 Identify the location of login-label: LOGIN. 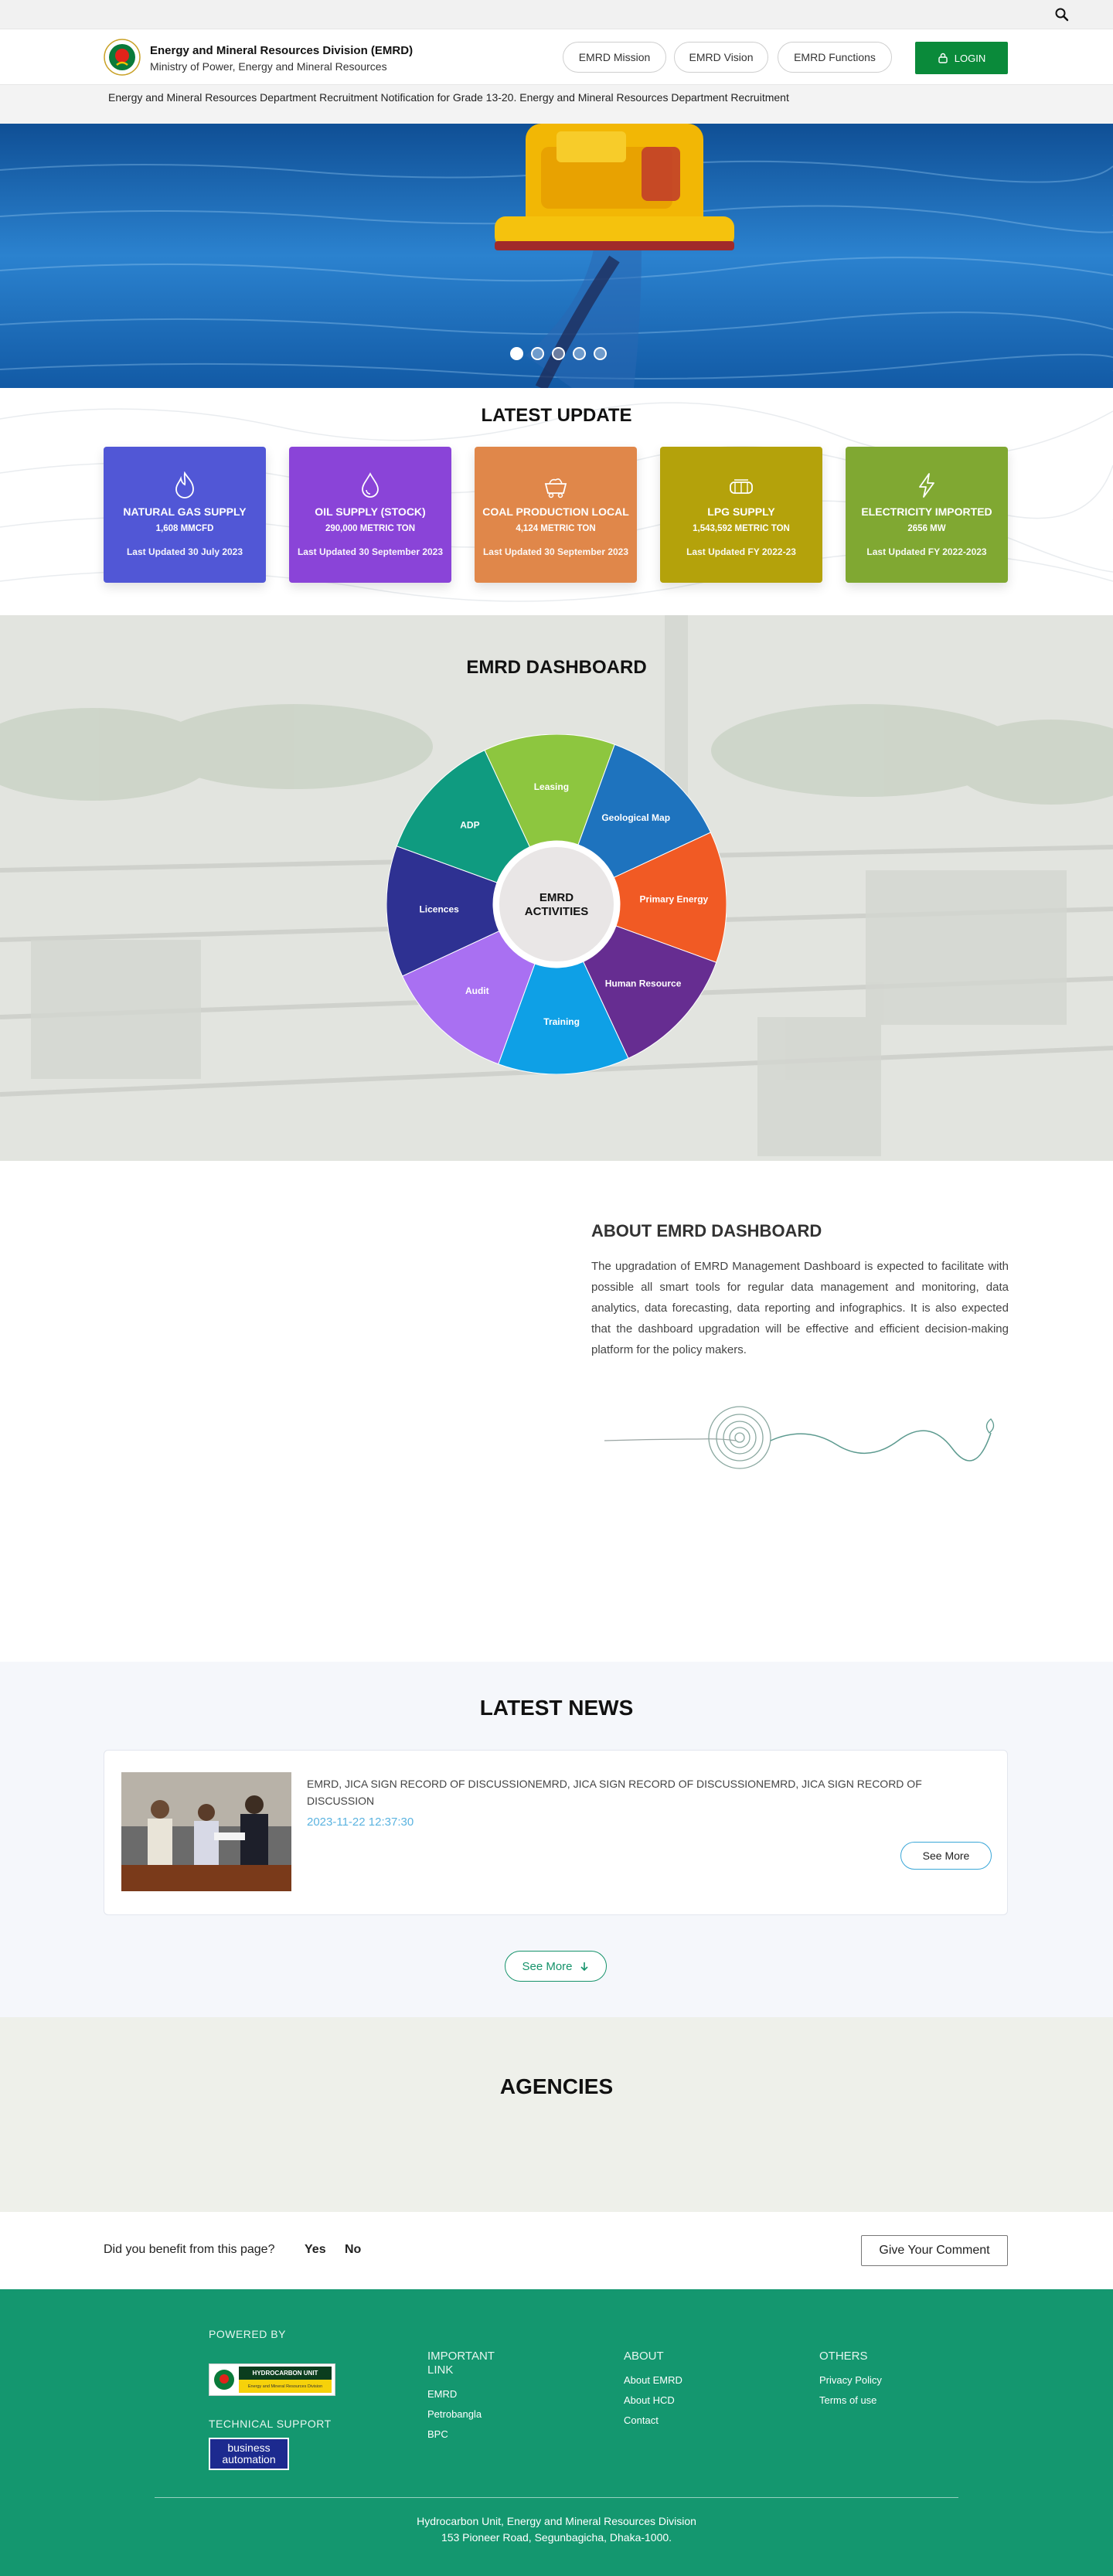
(970, 58).